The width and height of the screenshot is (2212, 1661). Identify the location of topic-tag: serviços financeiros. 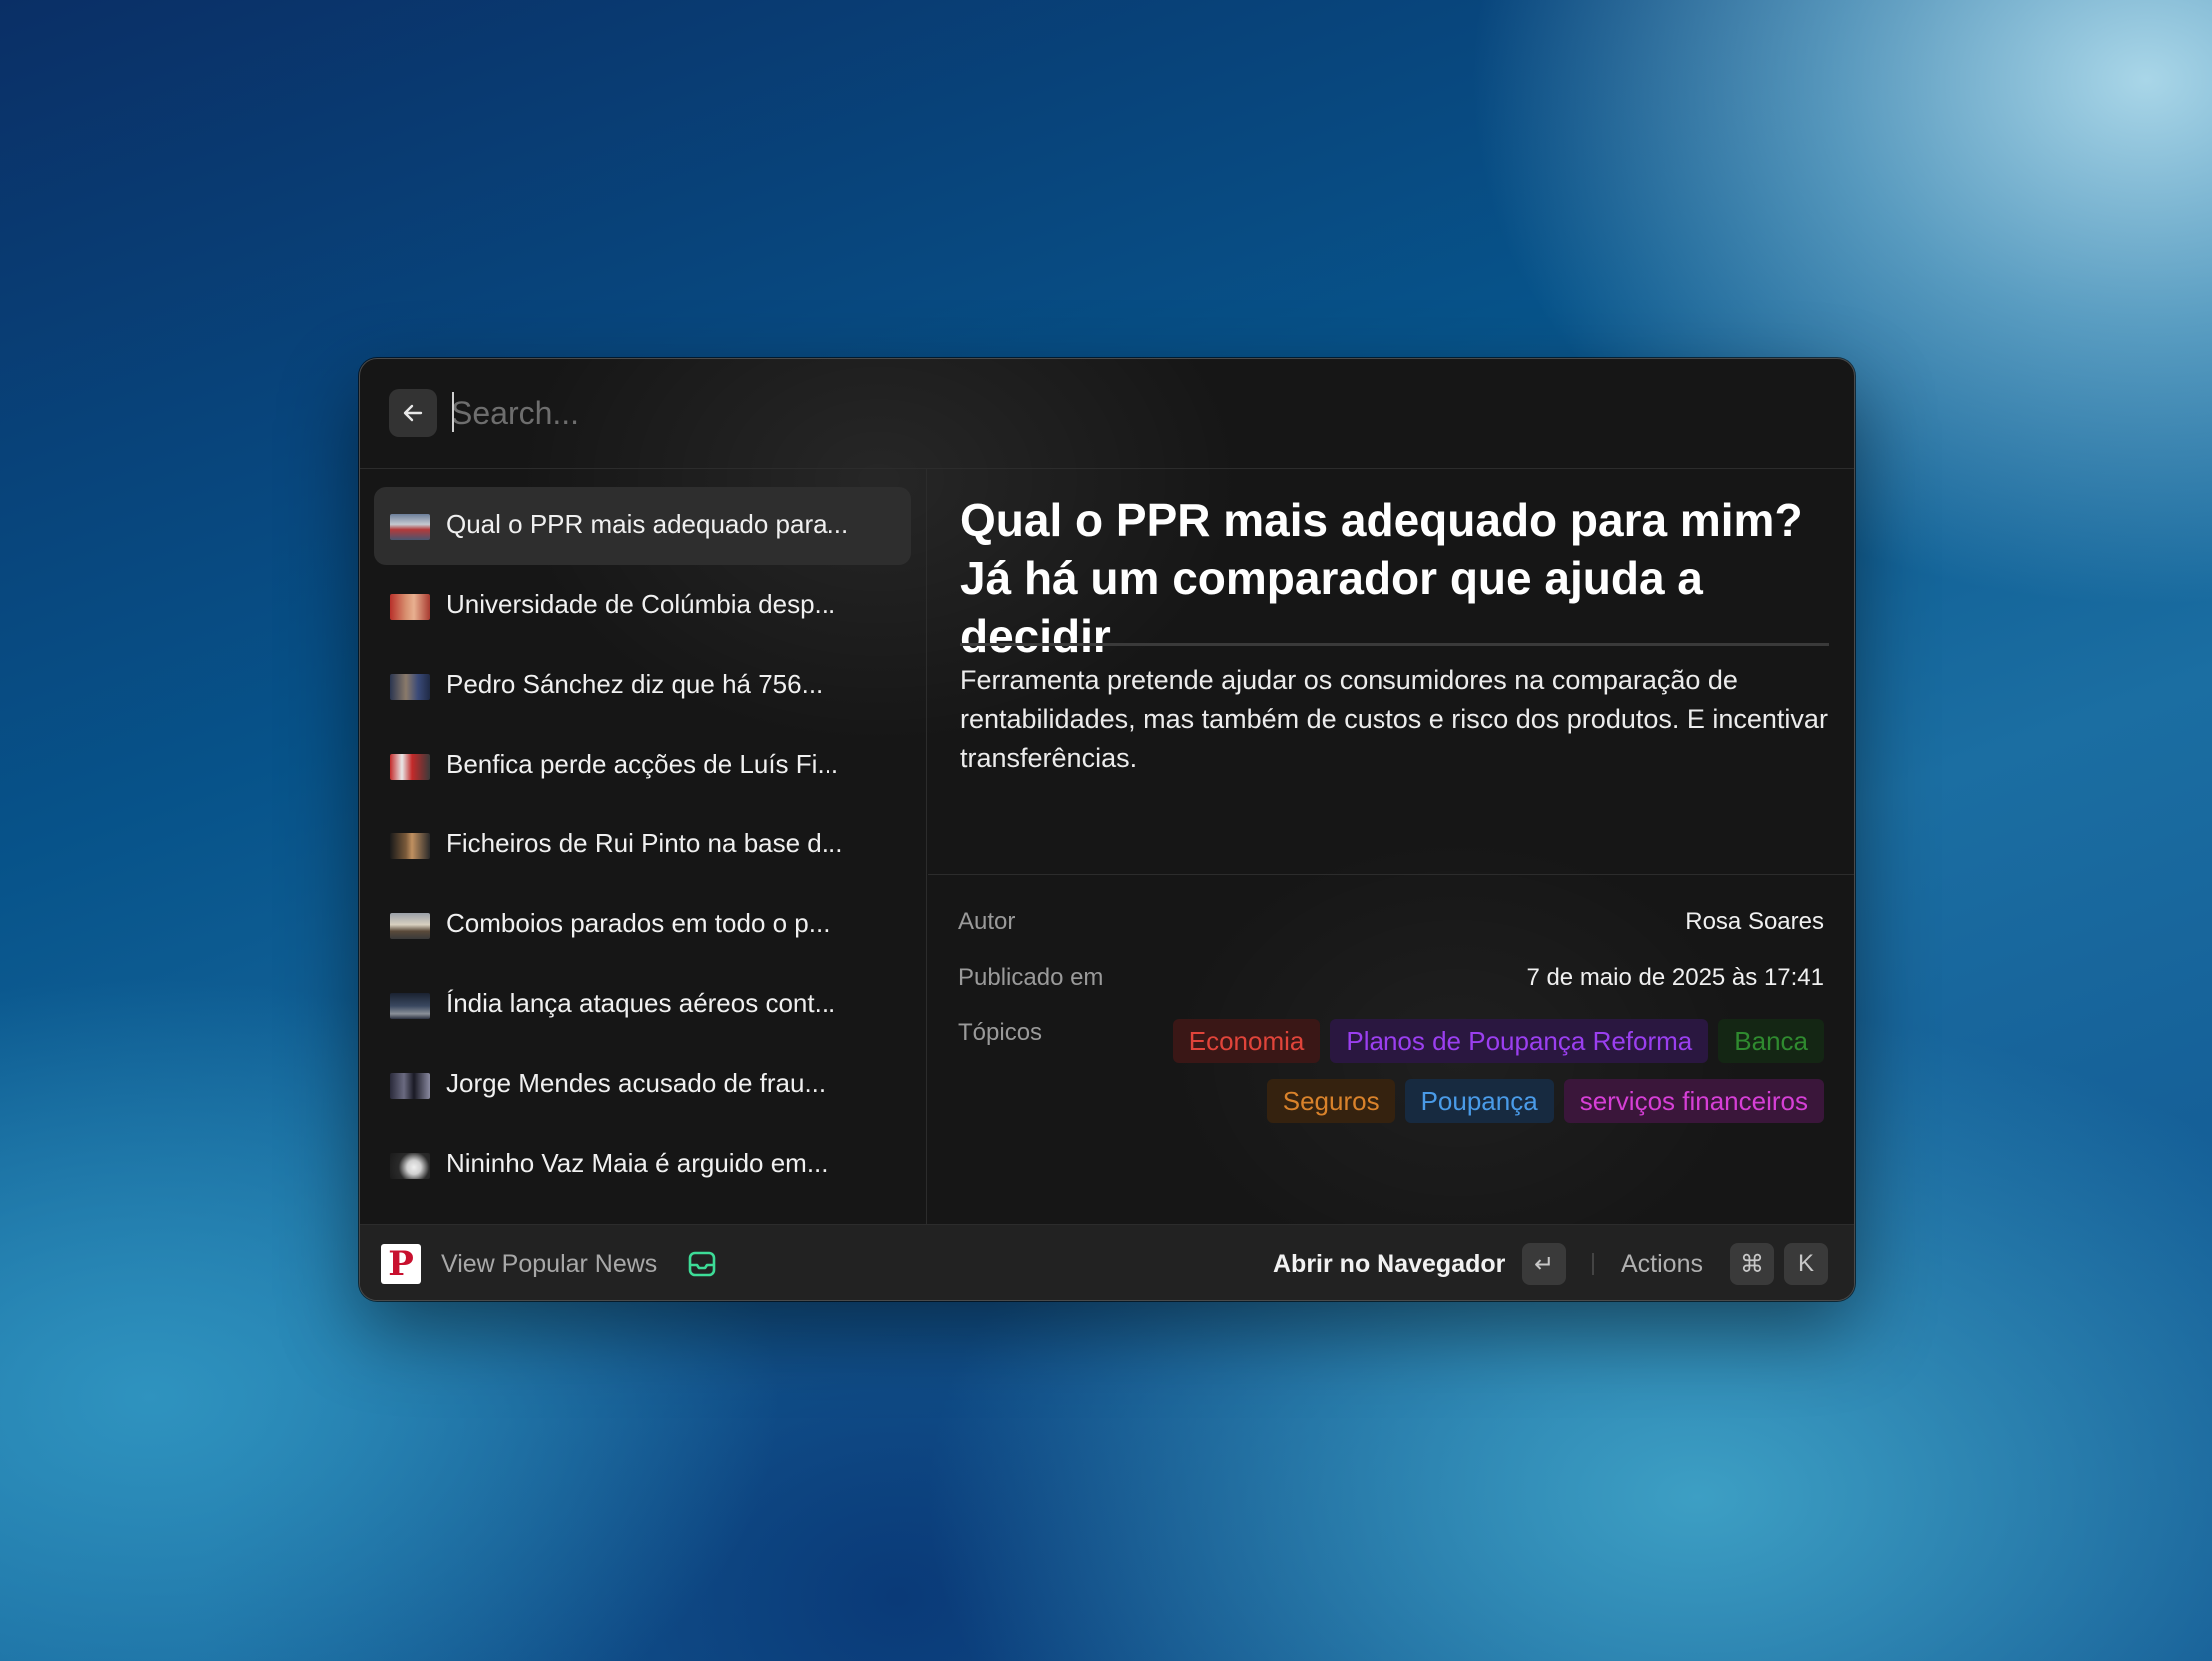
(1693, 1101).